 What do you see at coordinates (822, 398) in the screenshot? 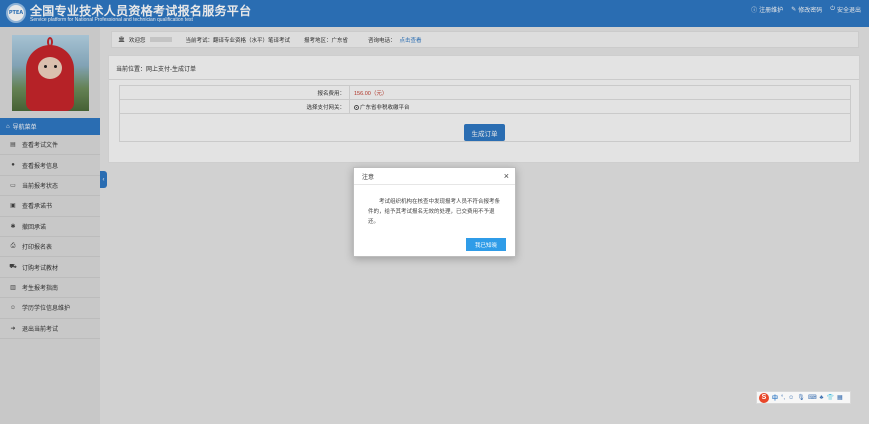
I see `skin-icon: ♣` at bounding box center [822, 398].